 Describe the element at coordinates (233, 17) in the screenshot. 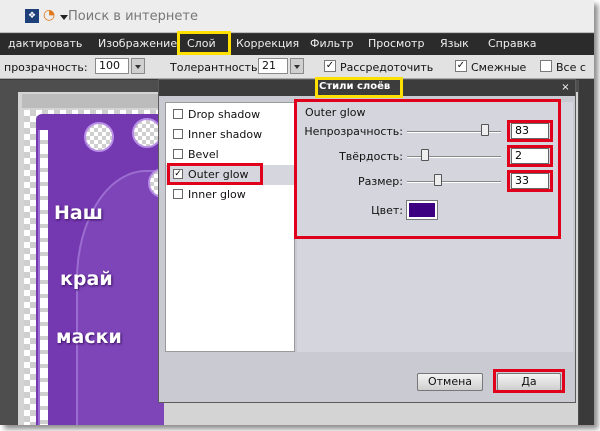

I see `search-input: Поиск в интернете` at that location.